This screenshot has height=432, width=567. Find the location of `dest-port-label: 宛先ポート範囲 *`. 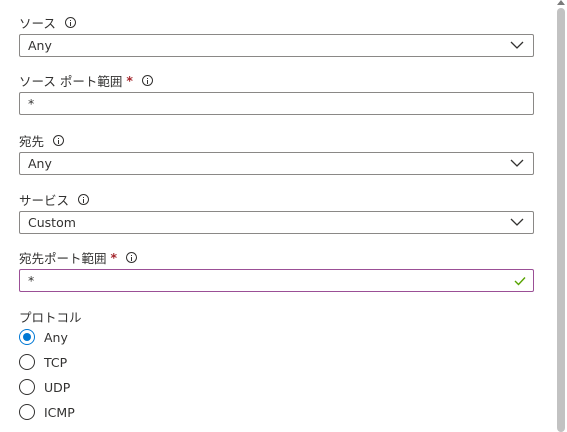

dest-port-label: 宛先ポート範囲 * is located at coordinates (78, 257).